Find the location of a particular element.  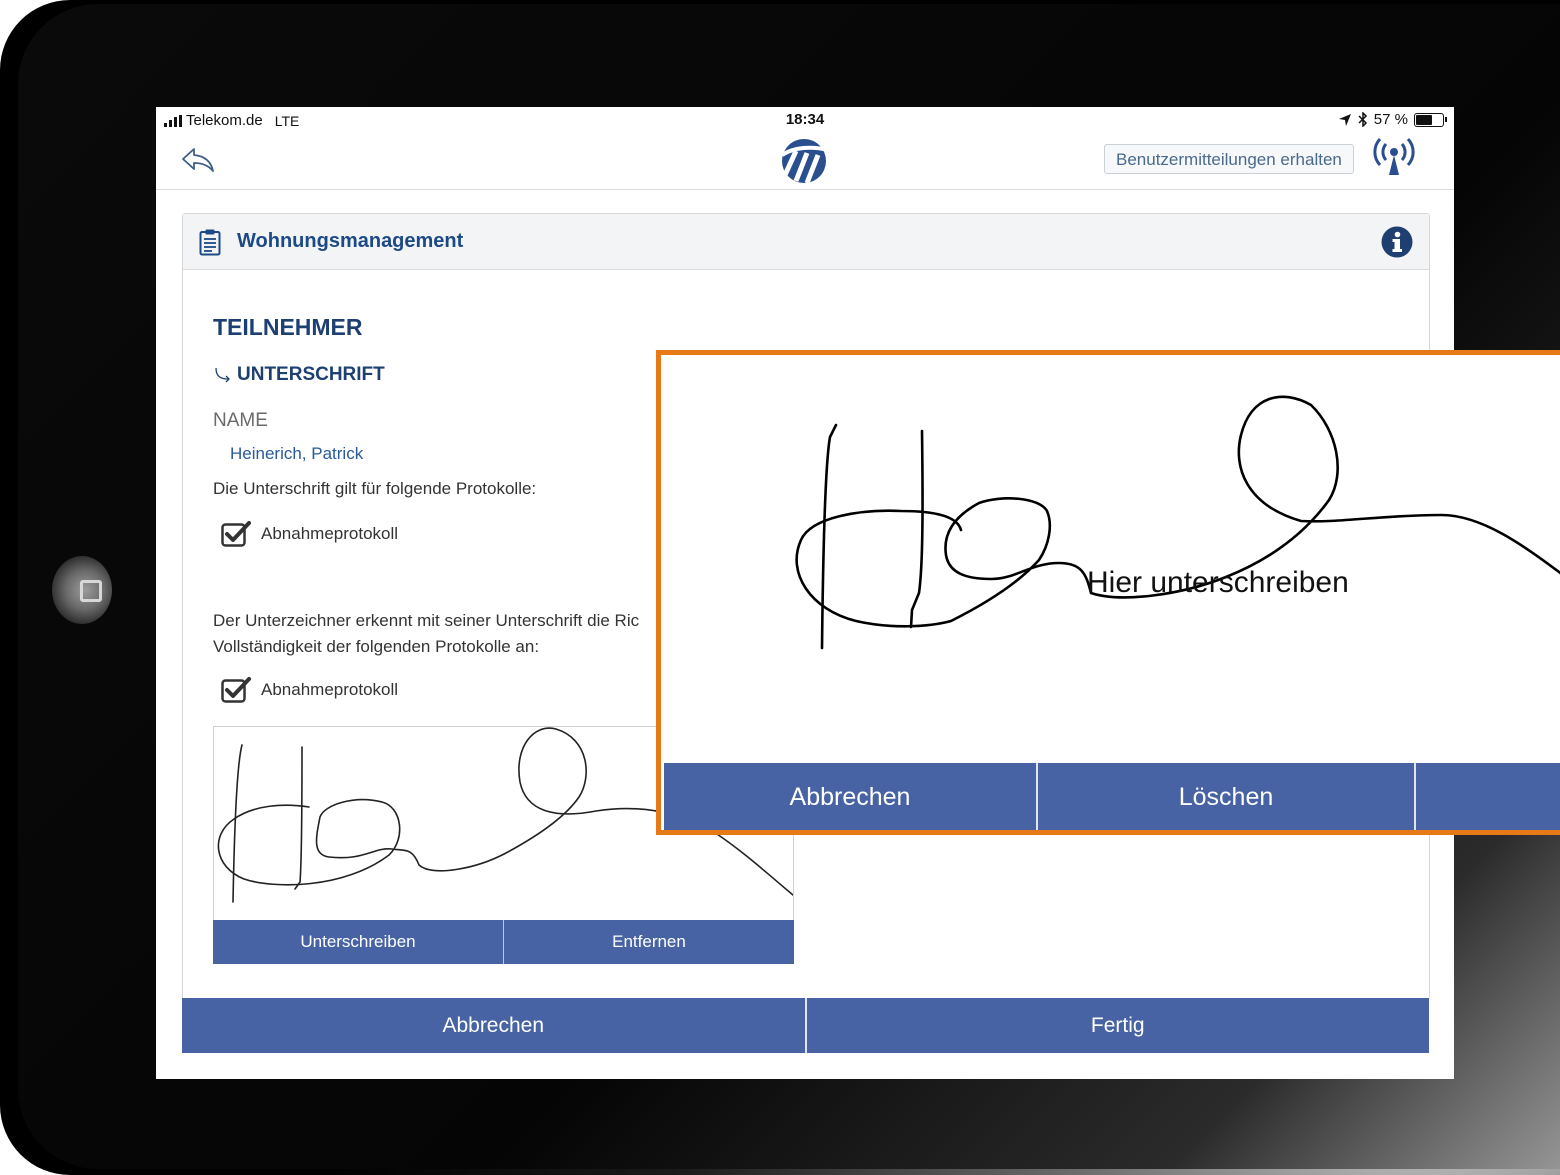

remove-signature-button: Entfernen is located at coordinates (648, 942).